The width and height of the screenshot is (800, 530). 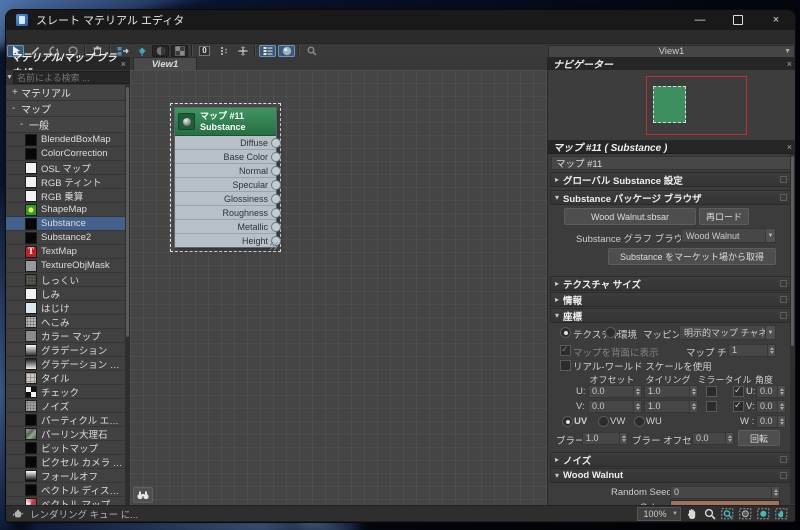 I want to click on rollout-substance-package-browser: ▾ Substance パッケージ ブラウザ, so click(x=671, y=197).